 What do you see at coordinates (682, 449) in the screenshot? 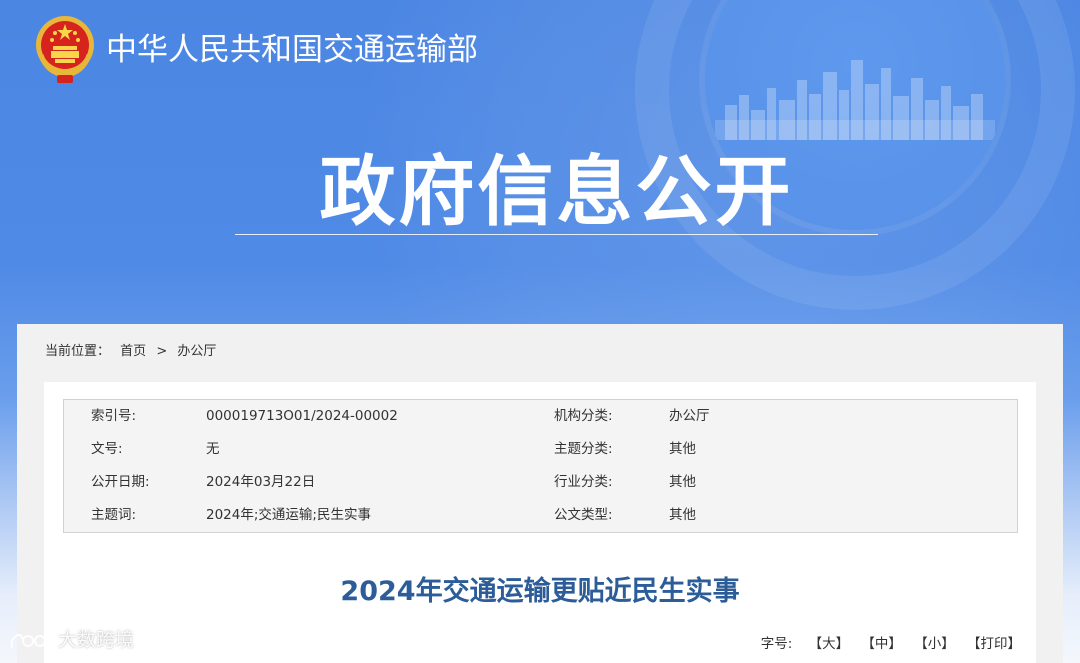
I see `topic-category-value: 其他` at bounding box center [682, 449].